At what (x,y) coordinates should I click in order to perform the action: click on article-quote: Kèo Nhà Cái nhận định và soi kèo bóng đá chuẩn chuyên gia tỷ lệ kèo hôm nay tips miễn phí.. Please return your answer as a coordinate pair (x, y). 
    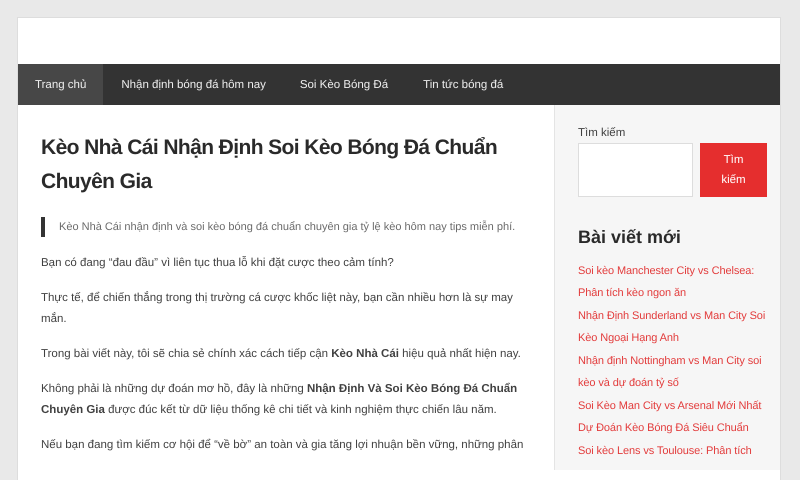
    Looking at the image, I should click on (287, 227).